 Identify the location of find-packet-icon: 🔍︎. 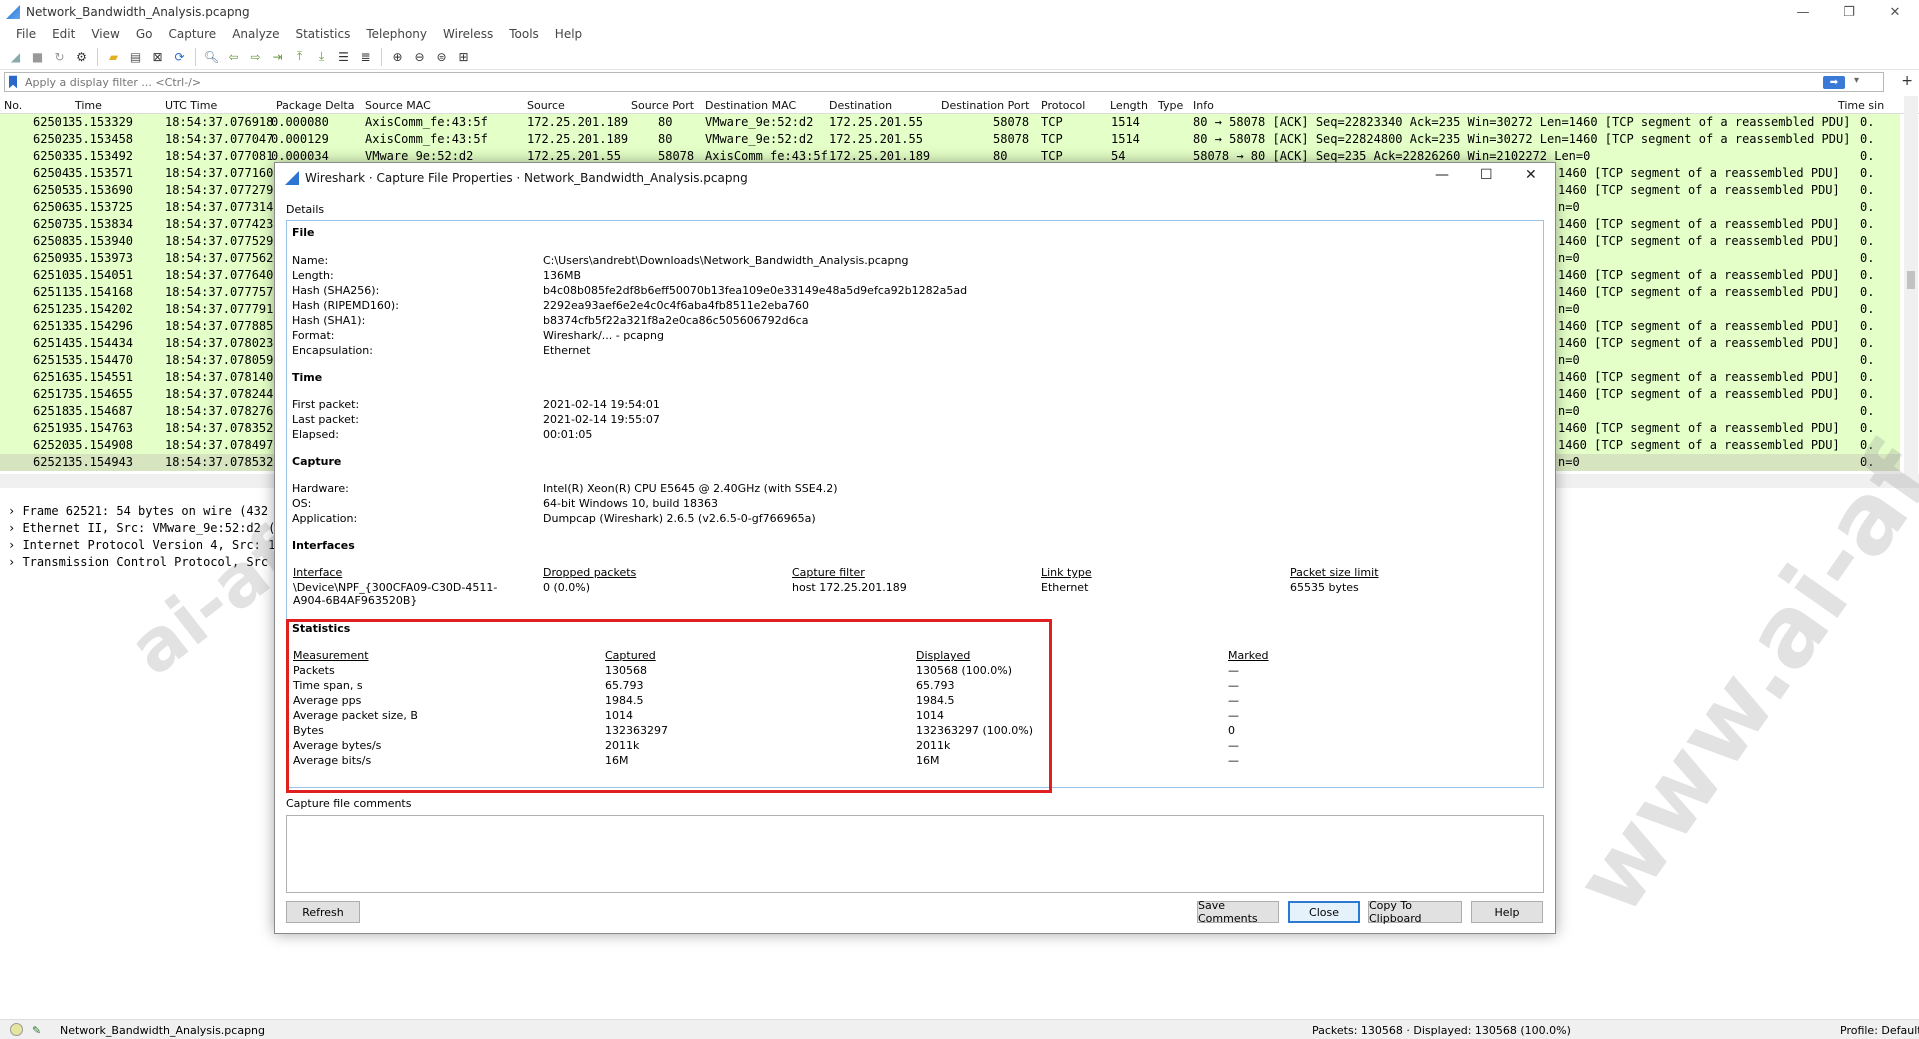
(211, 56).